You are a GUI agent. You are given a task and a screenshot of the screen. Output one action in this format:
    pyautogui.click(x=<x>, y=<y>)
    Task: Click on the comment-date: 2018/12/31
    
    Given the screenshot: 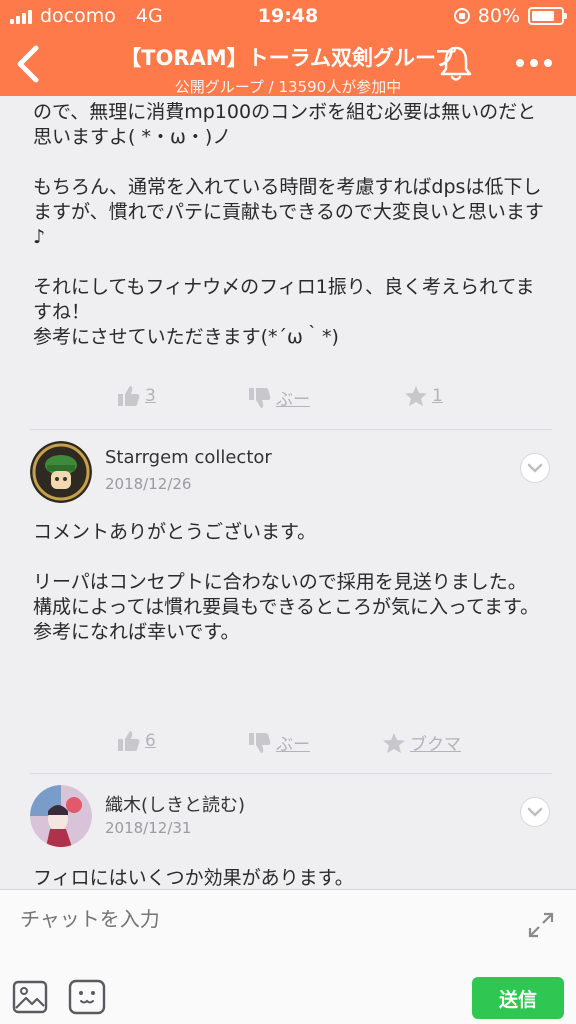 What is the action you would take?
    pyautogui.click(x=148, y=828)
    